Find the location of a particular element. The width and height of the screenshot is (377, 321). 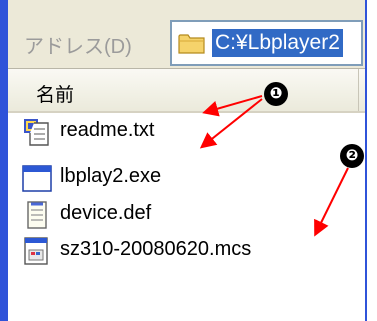

annotation-marker-1: ❶ is located at coordinates (276, 94).